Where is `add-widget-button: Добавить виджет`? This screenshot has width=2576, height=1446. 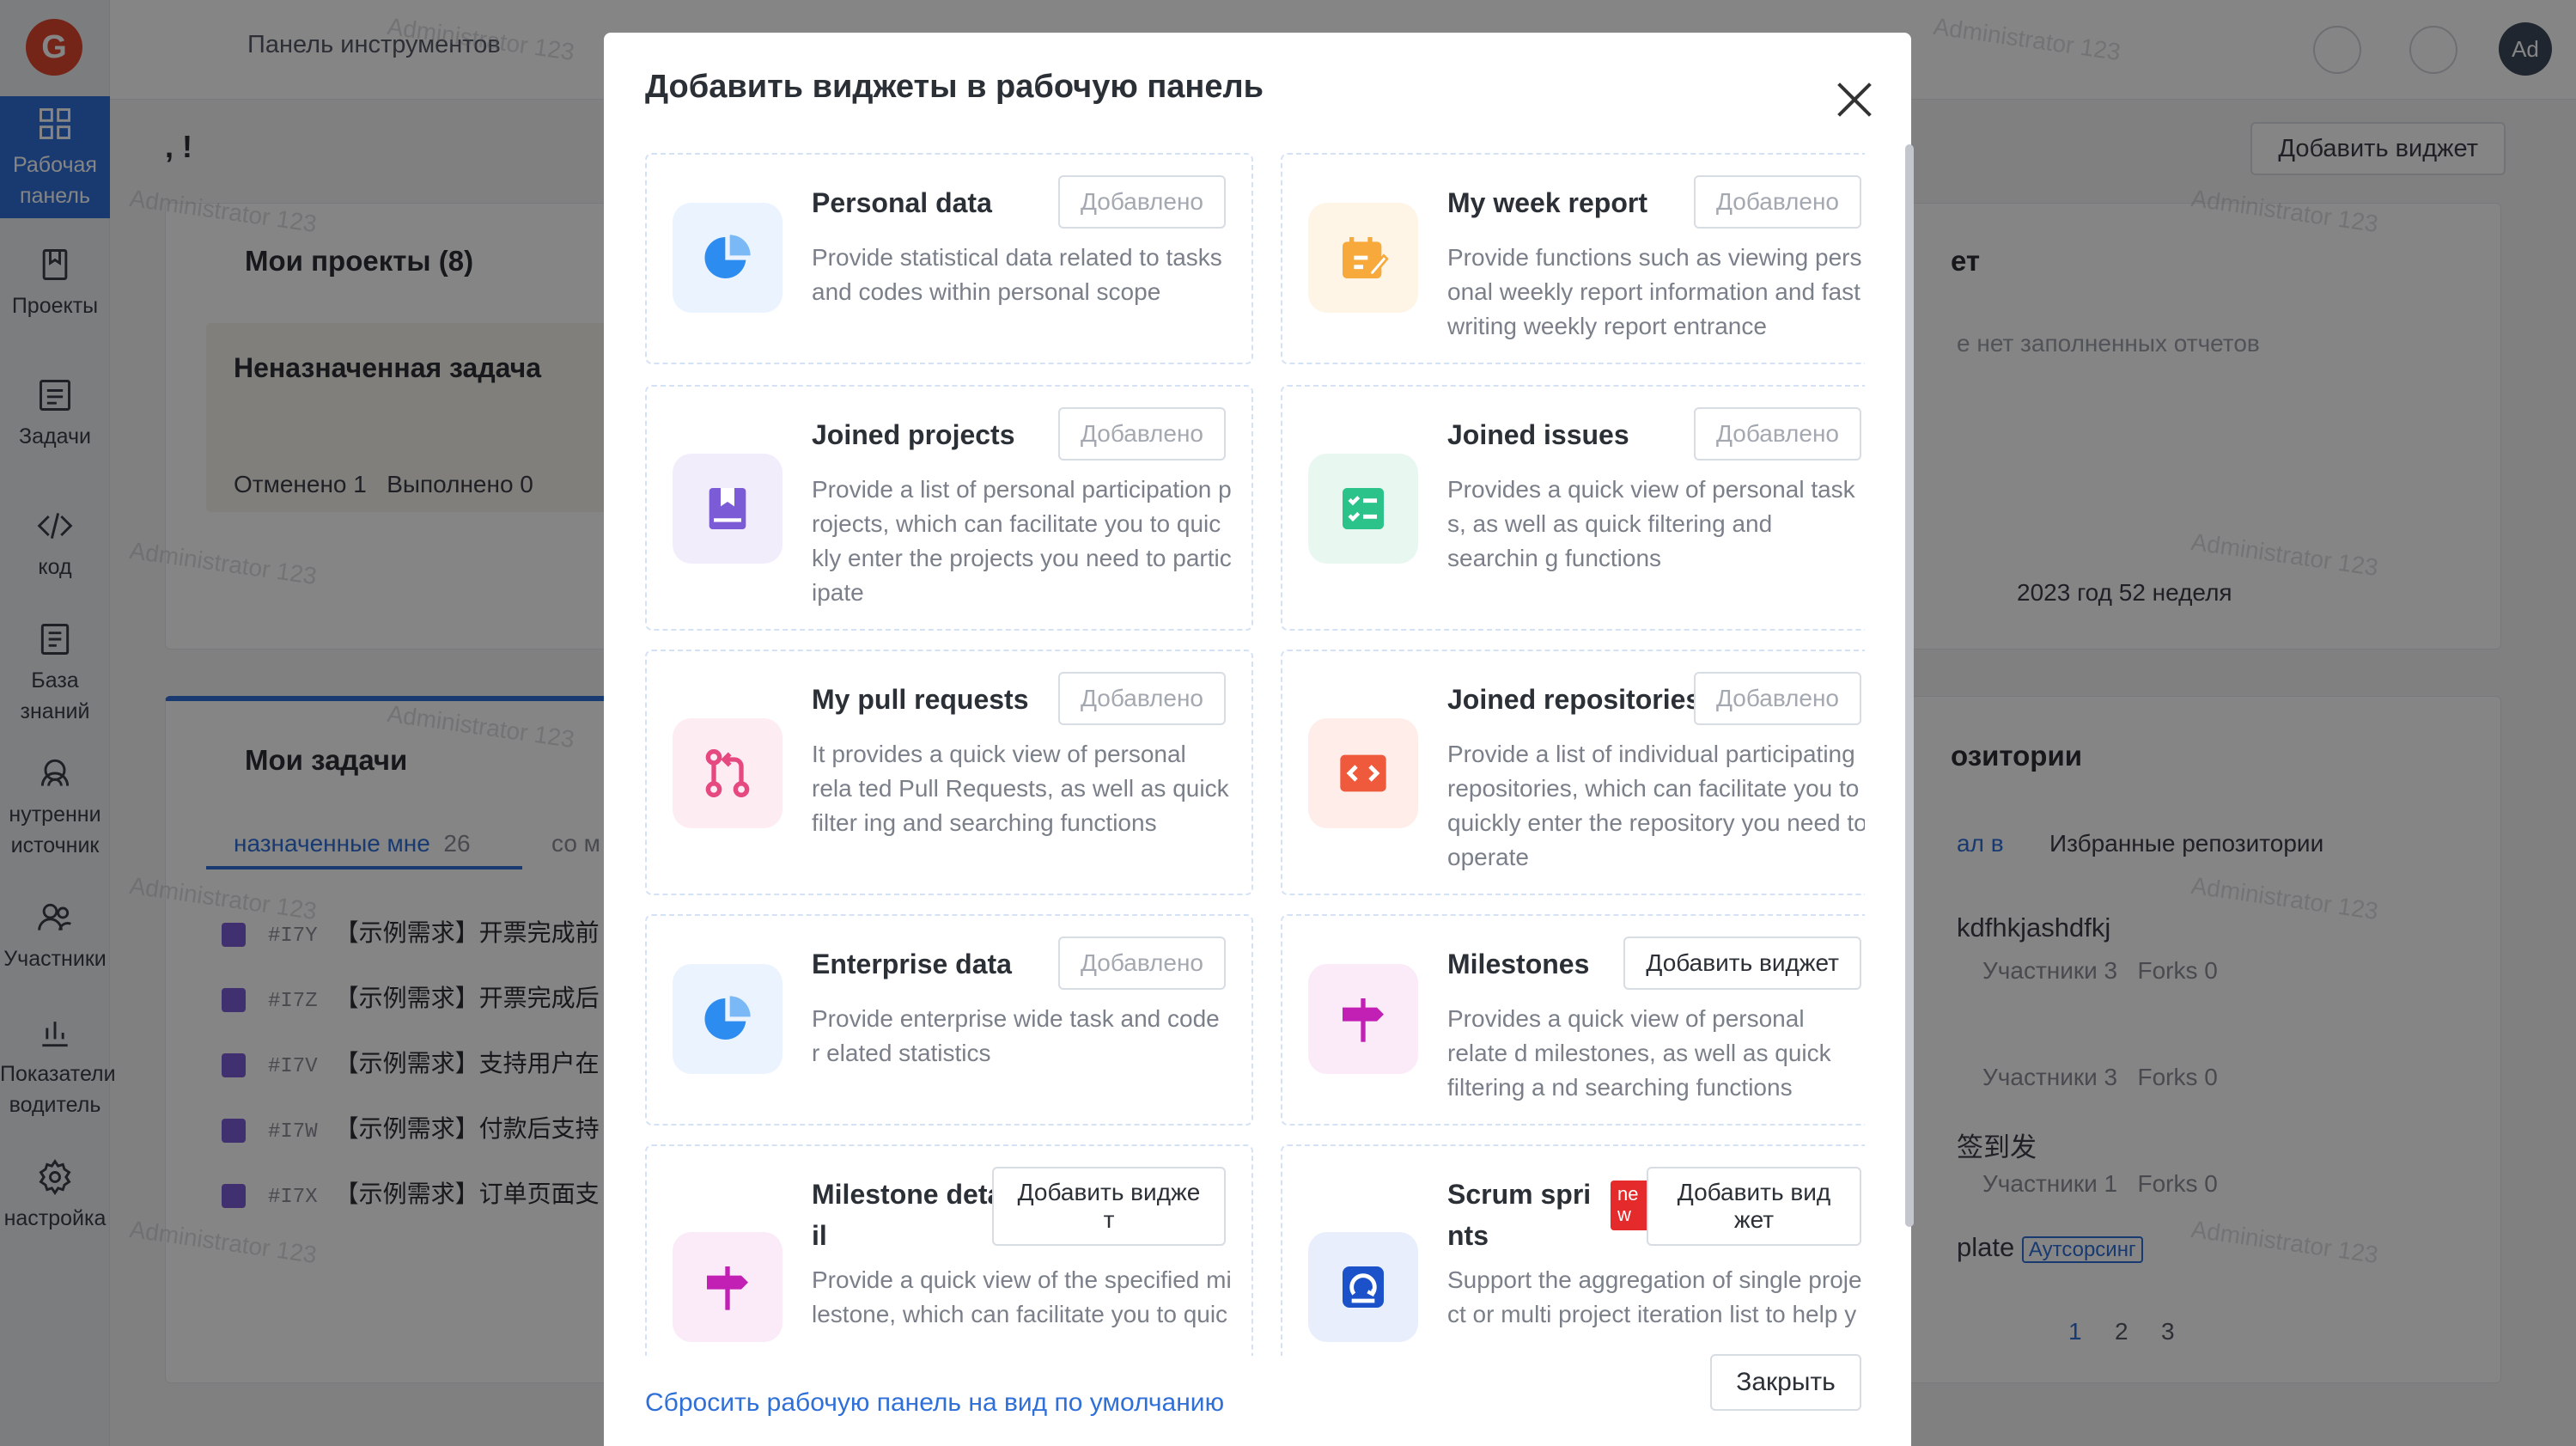 add-widget-button: Добавить виджет is located at coordinates (1742, 964).